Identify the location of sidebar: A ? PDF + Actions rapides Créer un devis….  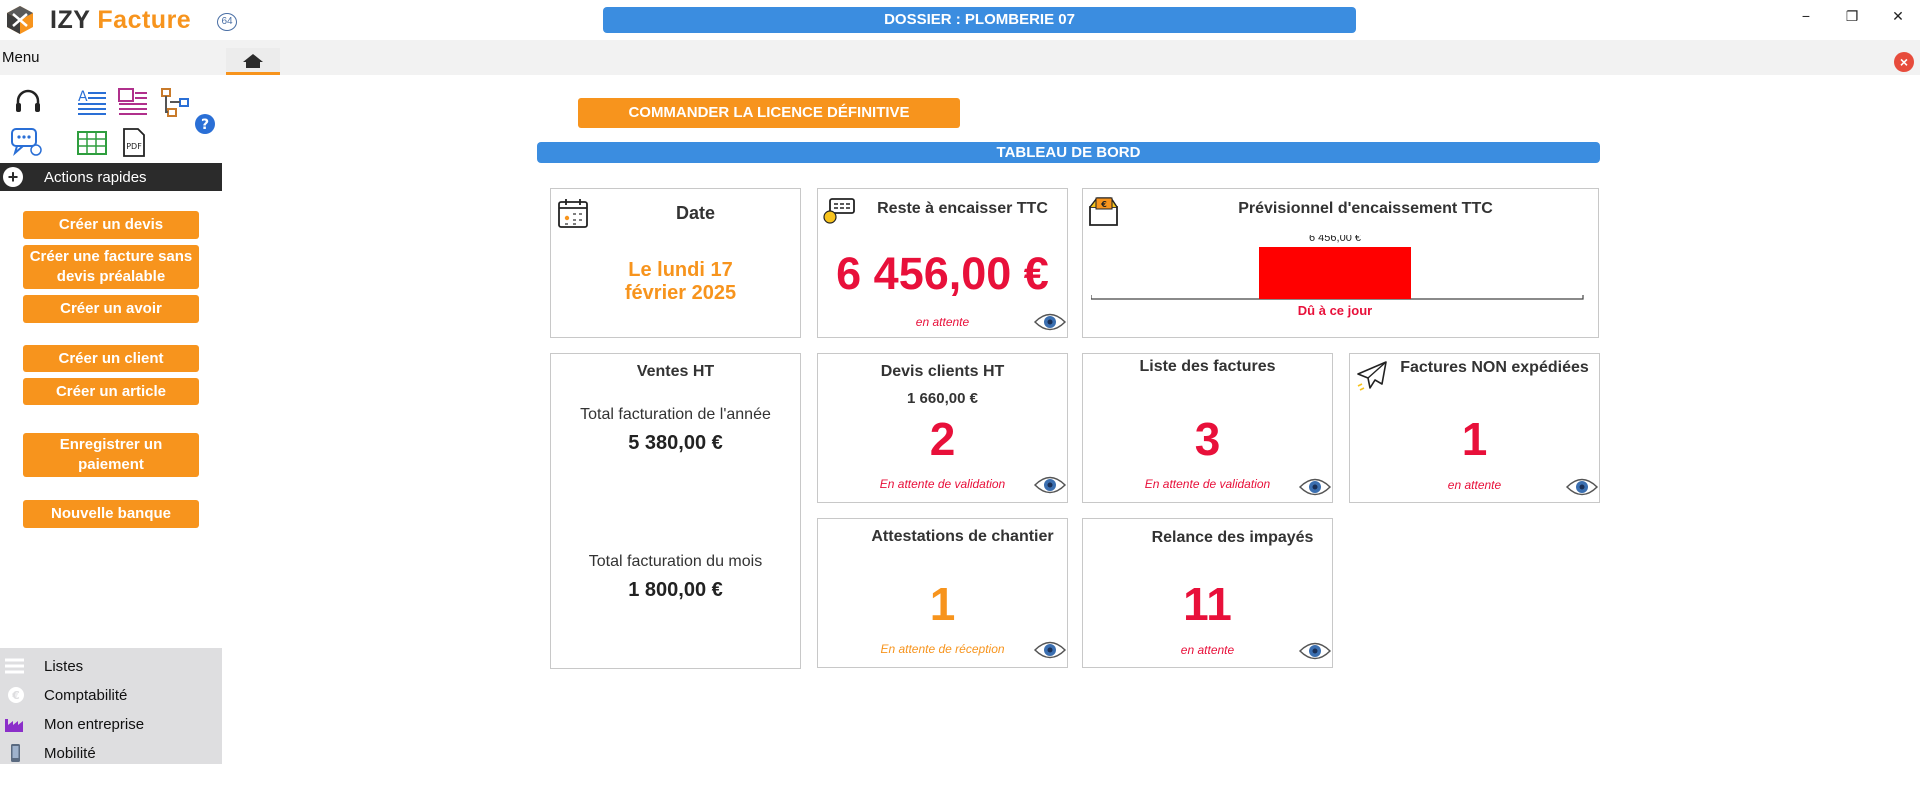
(111, 437).